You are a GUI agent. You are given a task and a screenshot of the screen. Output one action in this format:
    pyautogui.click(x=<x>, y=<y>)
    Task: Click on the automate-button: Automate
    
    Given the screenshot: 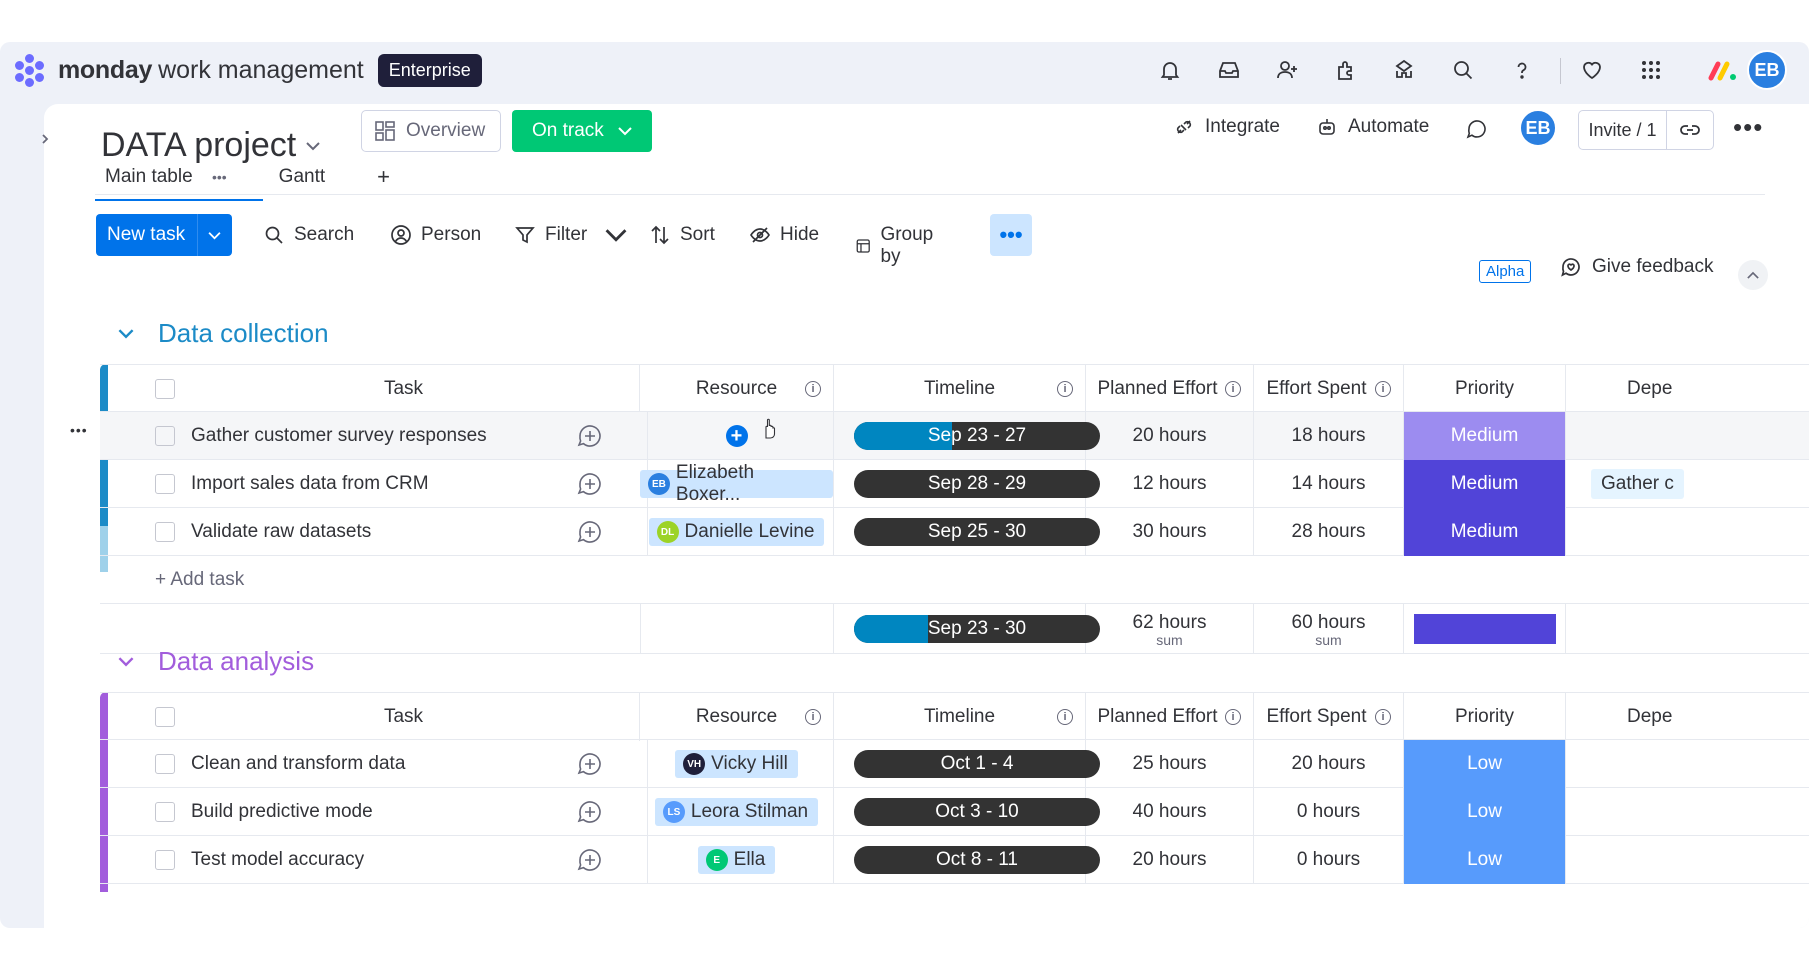 What is the action you would take?
    pyautogui.click(x=1372, y=127)
    